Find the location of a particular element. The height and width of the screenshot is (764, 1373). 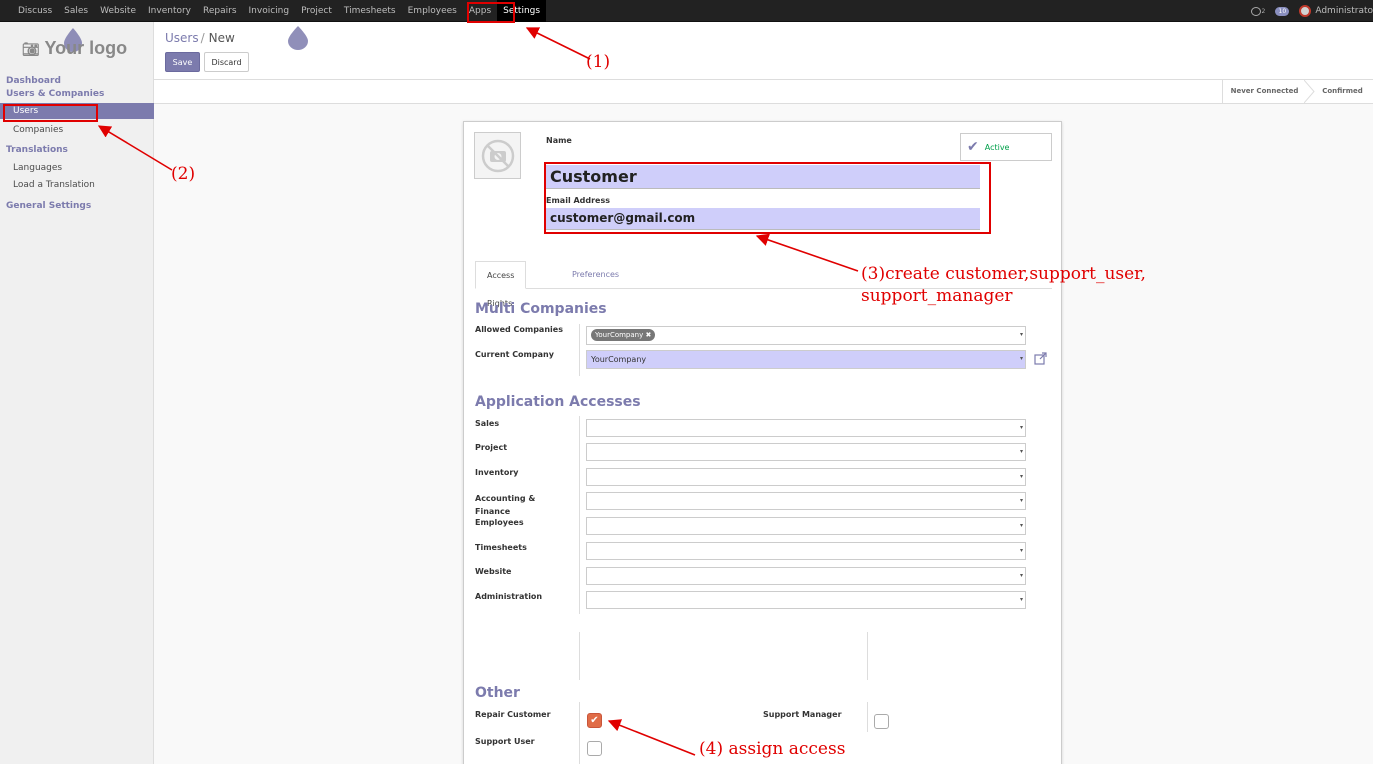

camera-icon: 📷︎ is located at coordinates (31, 49).